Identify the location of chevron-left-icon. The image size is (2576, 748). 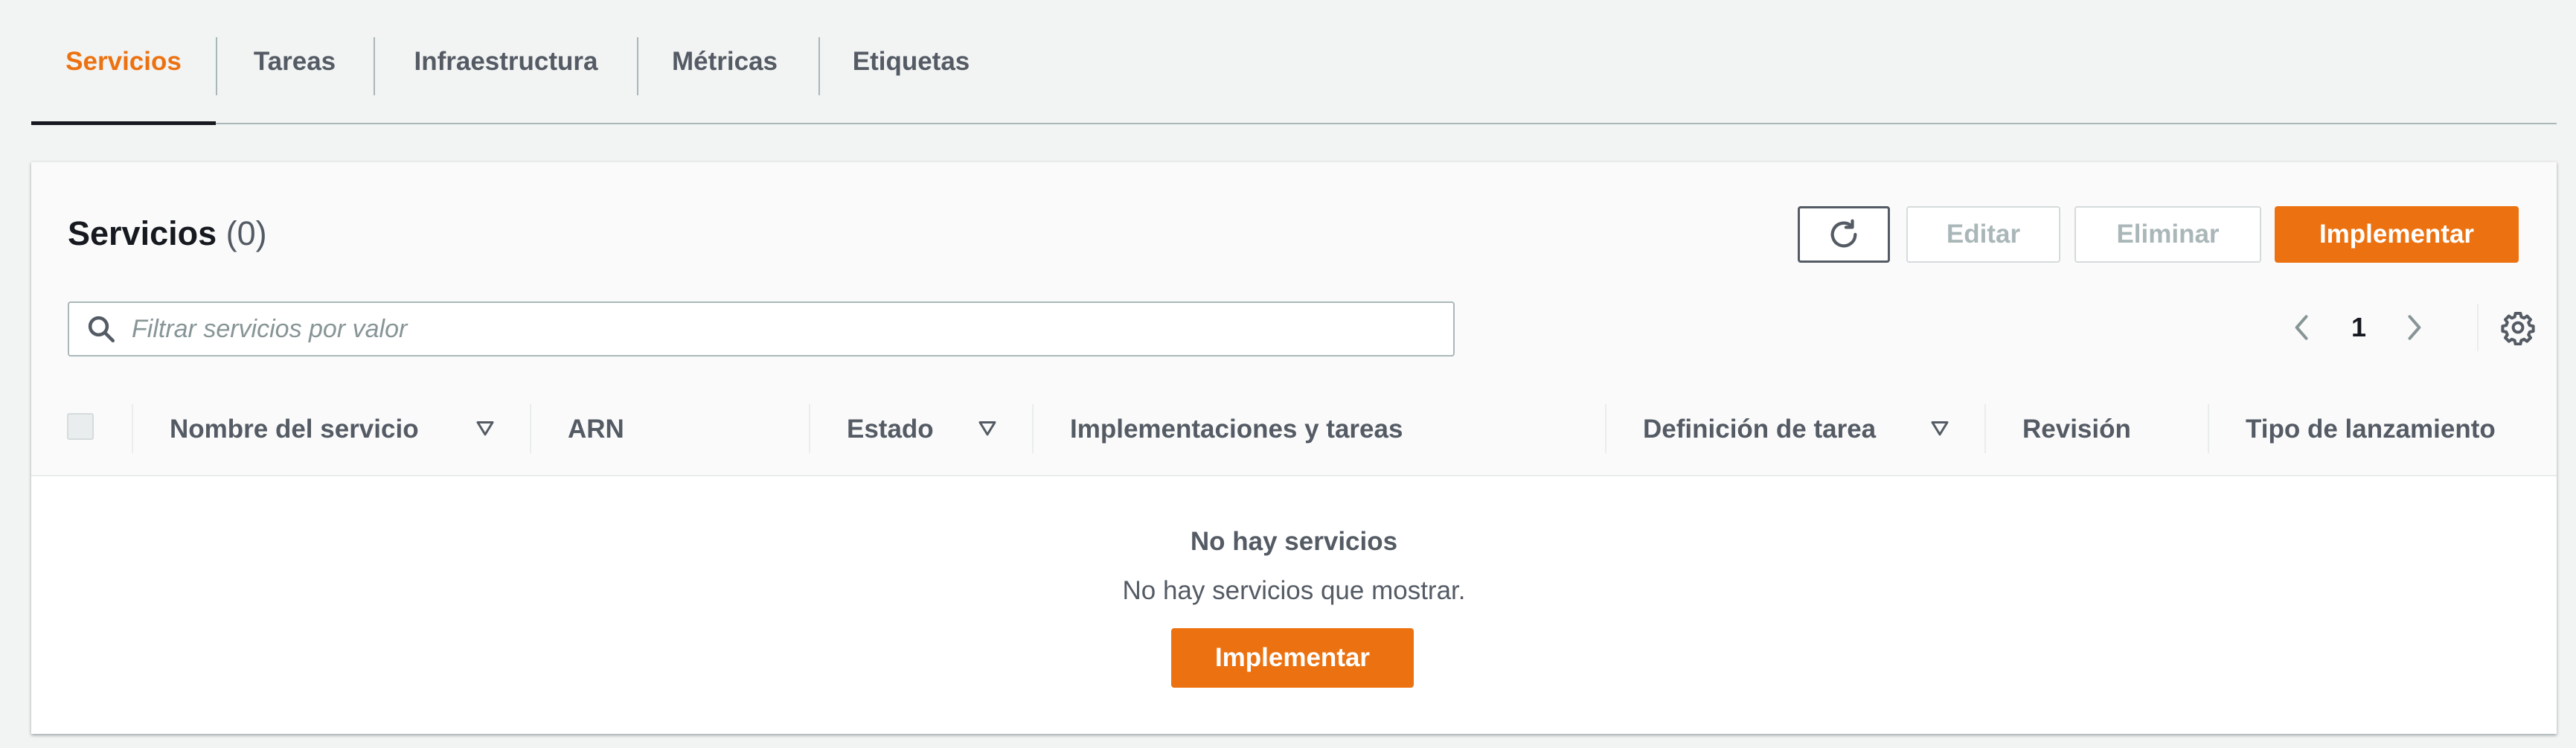
(2303, 327).